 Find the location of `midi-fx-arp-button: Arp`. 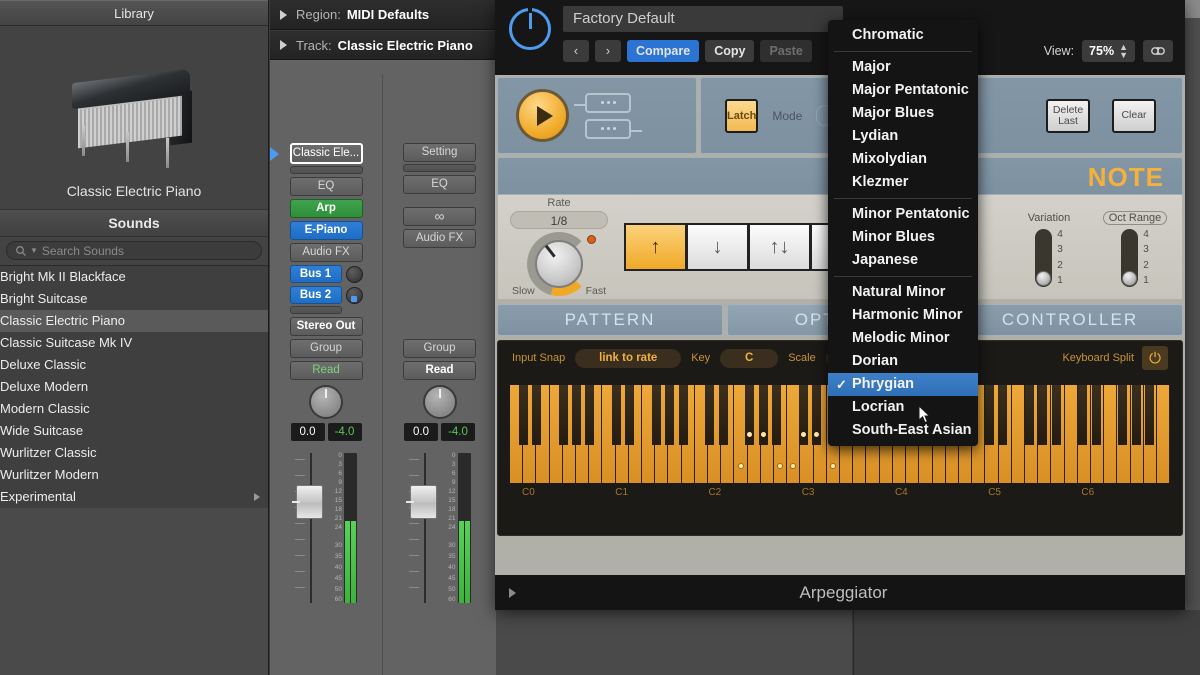

midi-fx-arp-button: Arp is located at coordinates (326, 208).